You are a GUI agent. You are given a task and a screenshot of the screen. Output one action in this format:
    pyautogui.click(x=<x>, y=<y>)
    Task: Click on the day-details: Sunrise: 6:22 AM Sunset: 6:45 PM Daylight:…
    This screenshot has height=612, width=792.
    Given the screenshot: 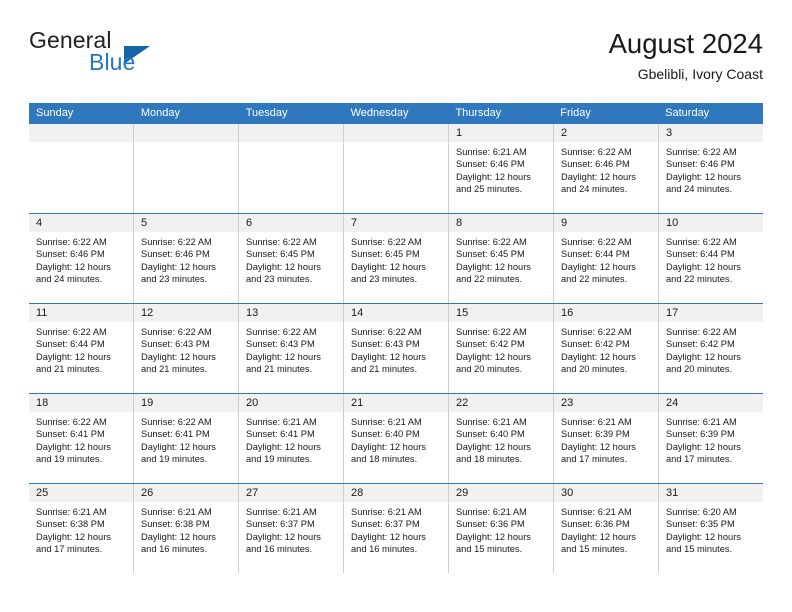 What is the action you would take?
    pyautogui.click(x=396, y=258)
    